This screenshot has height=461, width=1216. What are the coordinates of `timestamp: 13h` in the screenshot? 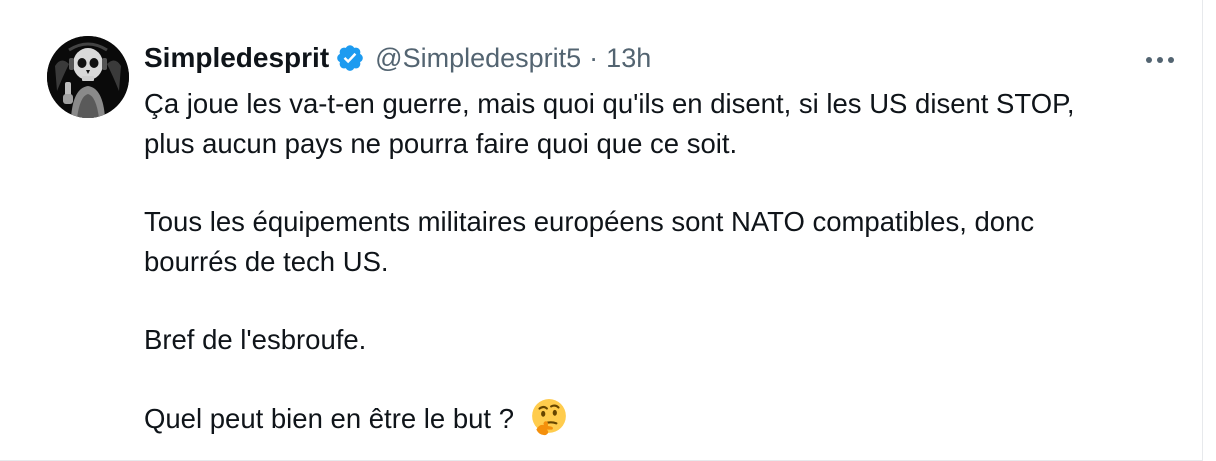 It's located at (628, 58).